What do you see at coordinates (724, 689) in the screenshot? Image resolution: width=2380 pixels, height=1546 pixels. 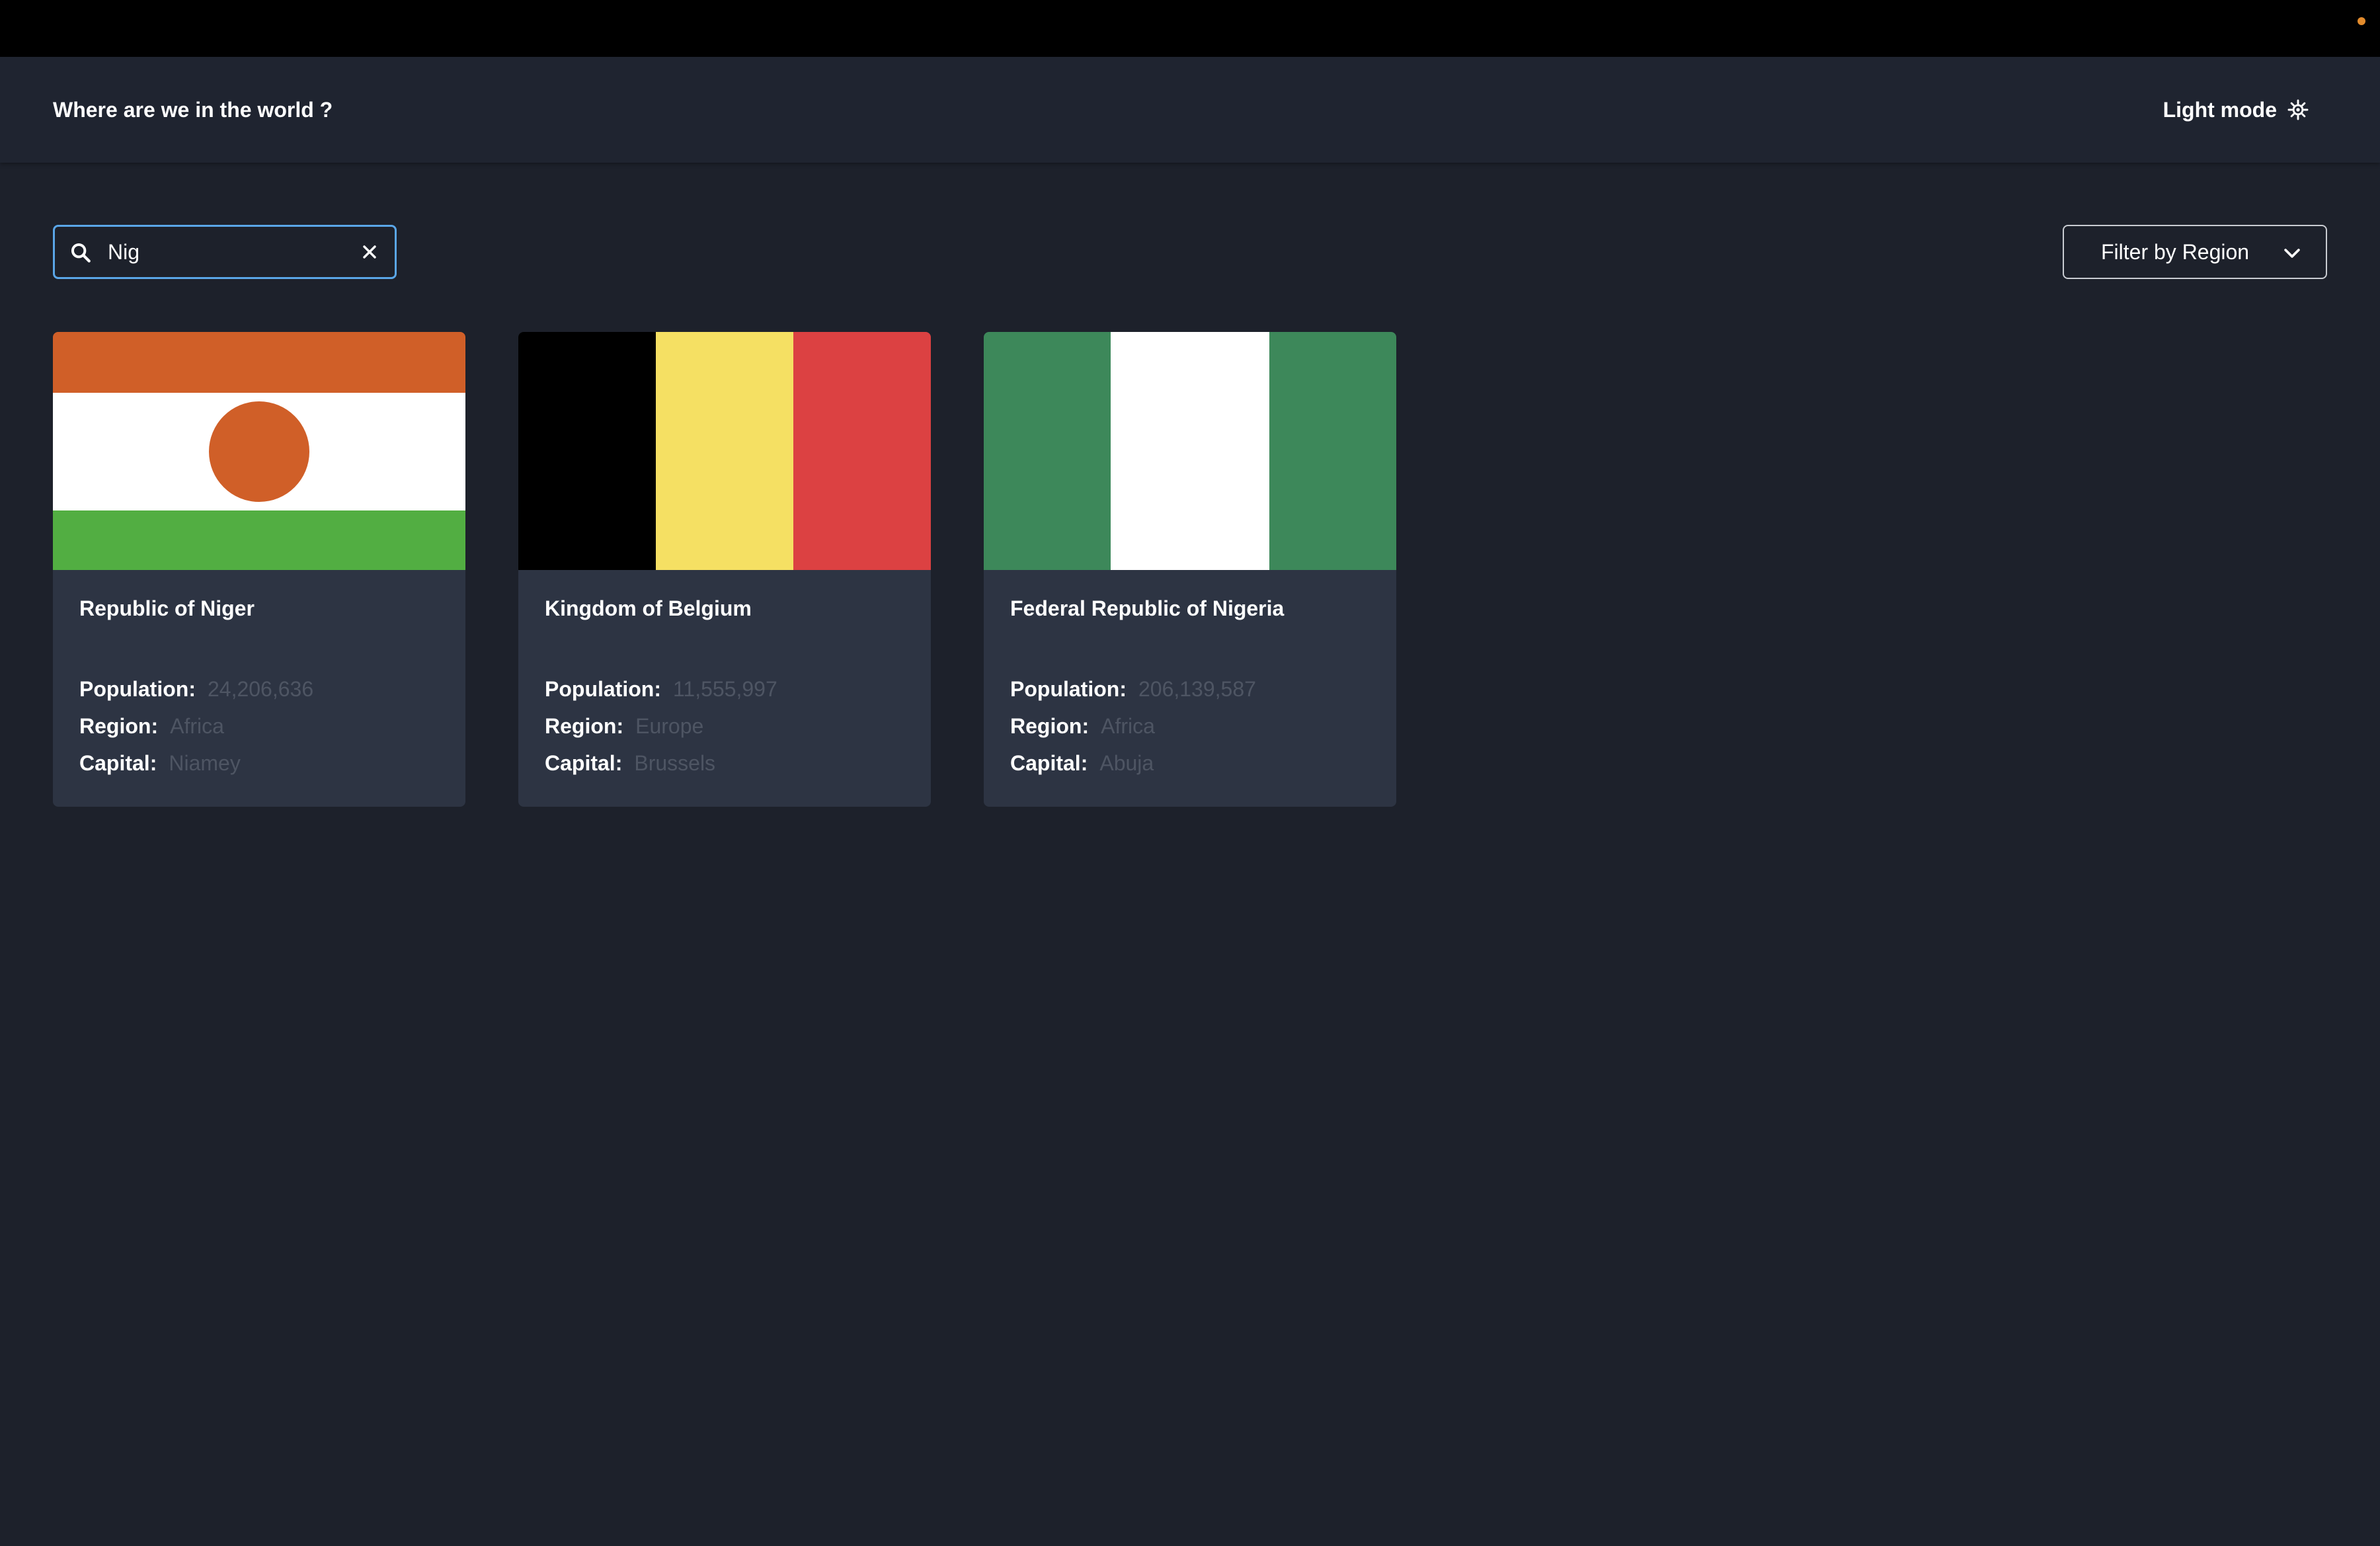 I see `population-value: 11,555,997` at bounding box center [724, 689].